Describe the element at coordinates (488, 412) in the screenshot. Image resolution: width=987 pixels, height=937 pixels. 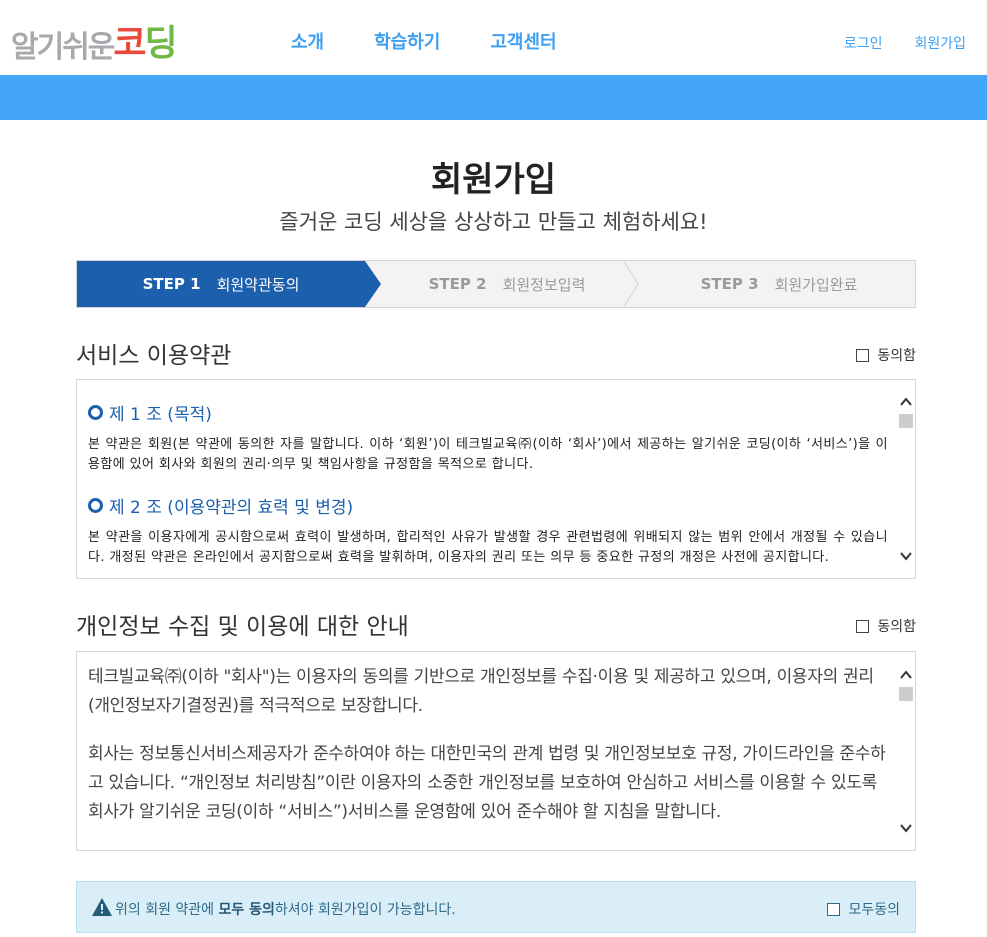
I see `article-1-title: 제 1 조 (목적)` at that location.